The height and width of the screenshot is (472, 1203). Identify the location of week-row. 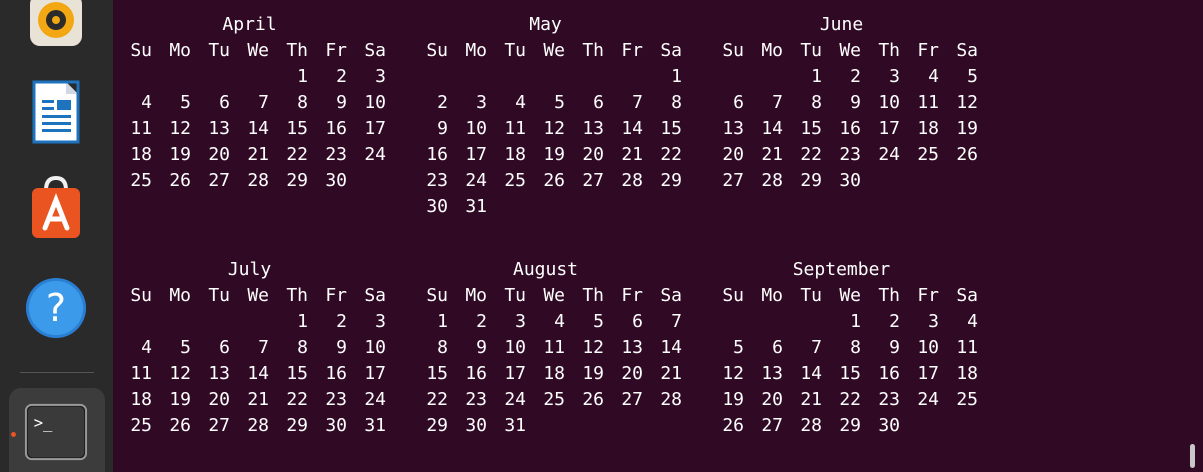
(545, 452).